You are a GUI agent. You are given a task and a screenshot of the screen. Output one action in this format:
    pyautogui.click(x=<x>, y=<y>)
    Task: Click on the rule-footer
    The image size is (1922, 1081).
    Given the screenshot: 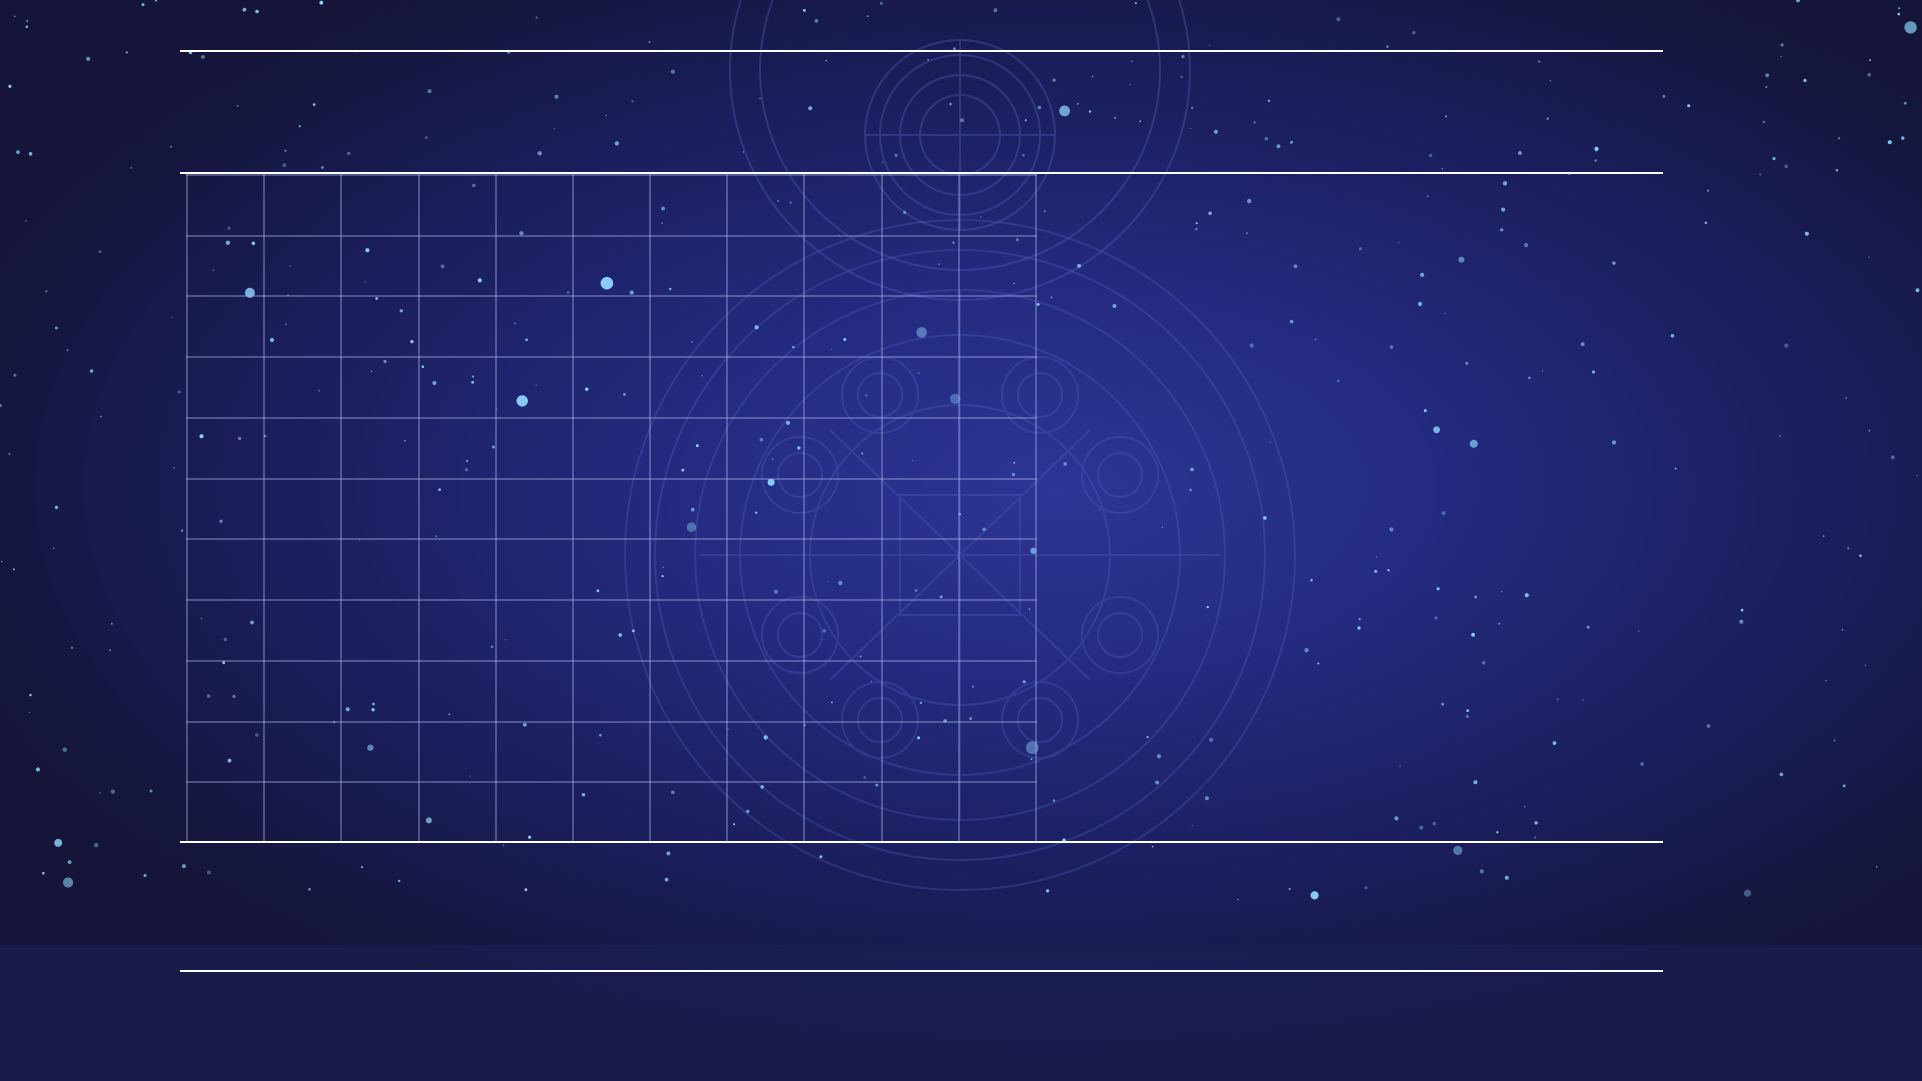 What is the action you would take?
    pyautogui.click(x=921, y=971)
    